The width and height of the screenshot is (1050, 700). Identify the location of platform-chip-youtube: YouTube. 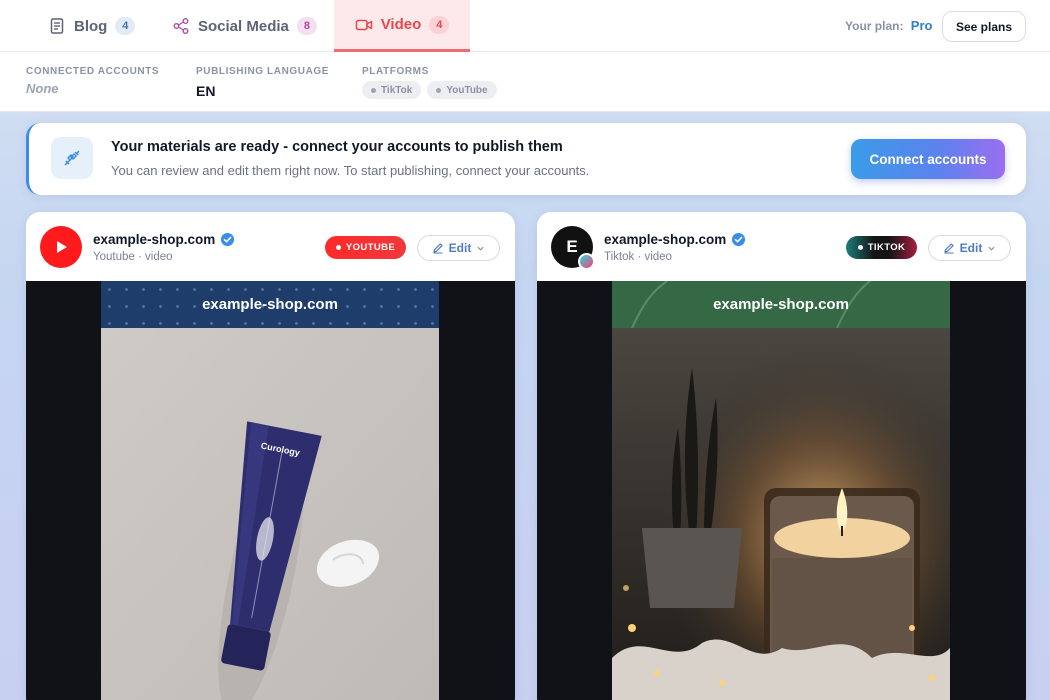
(462, 90).